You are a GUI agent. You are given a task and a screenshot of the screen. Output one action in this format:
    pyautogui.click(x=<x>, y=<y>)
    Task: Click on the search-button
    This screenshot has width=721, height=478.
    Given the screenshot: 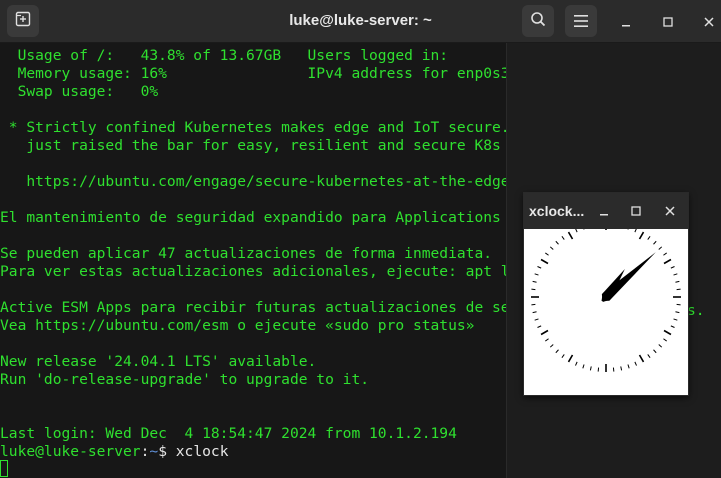 What is the action you would take?
    pyautogui.click(x=538, y=21)
    